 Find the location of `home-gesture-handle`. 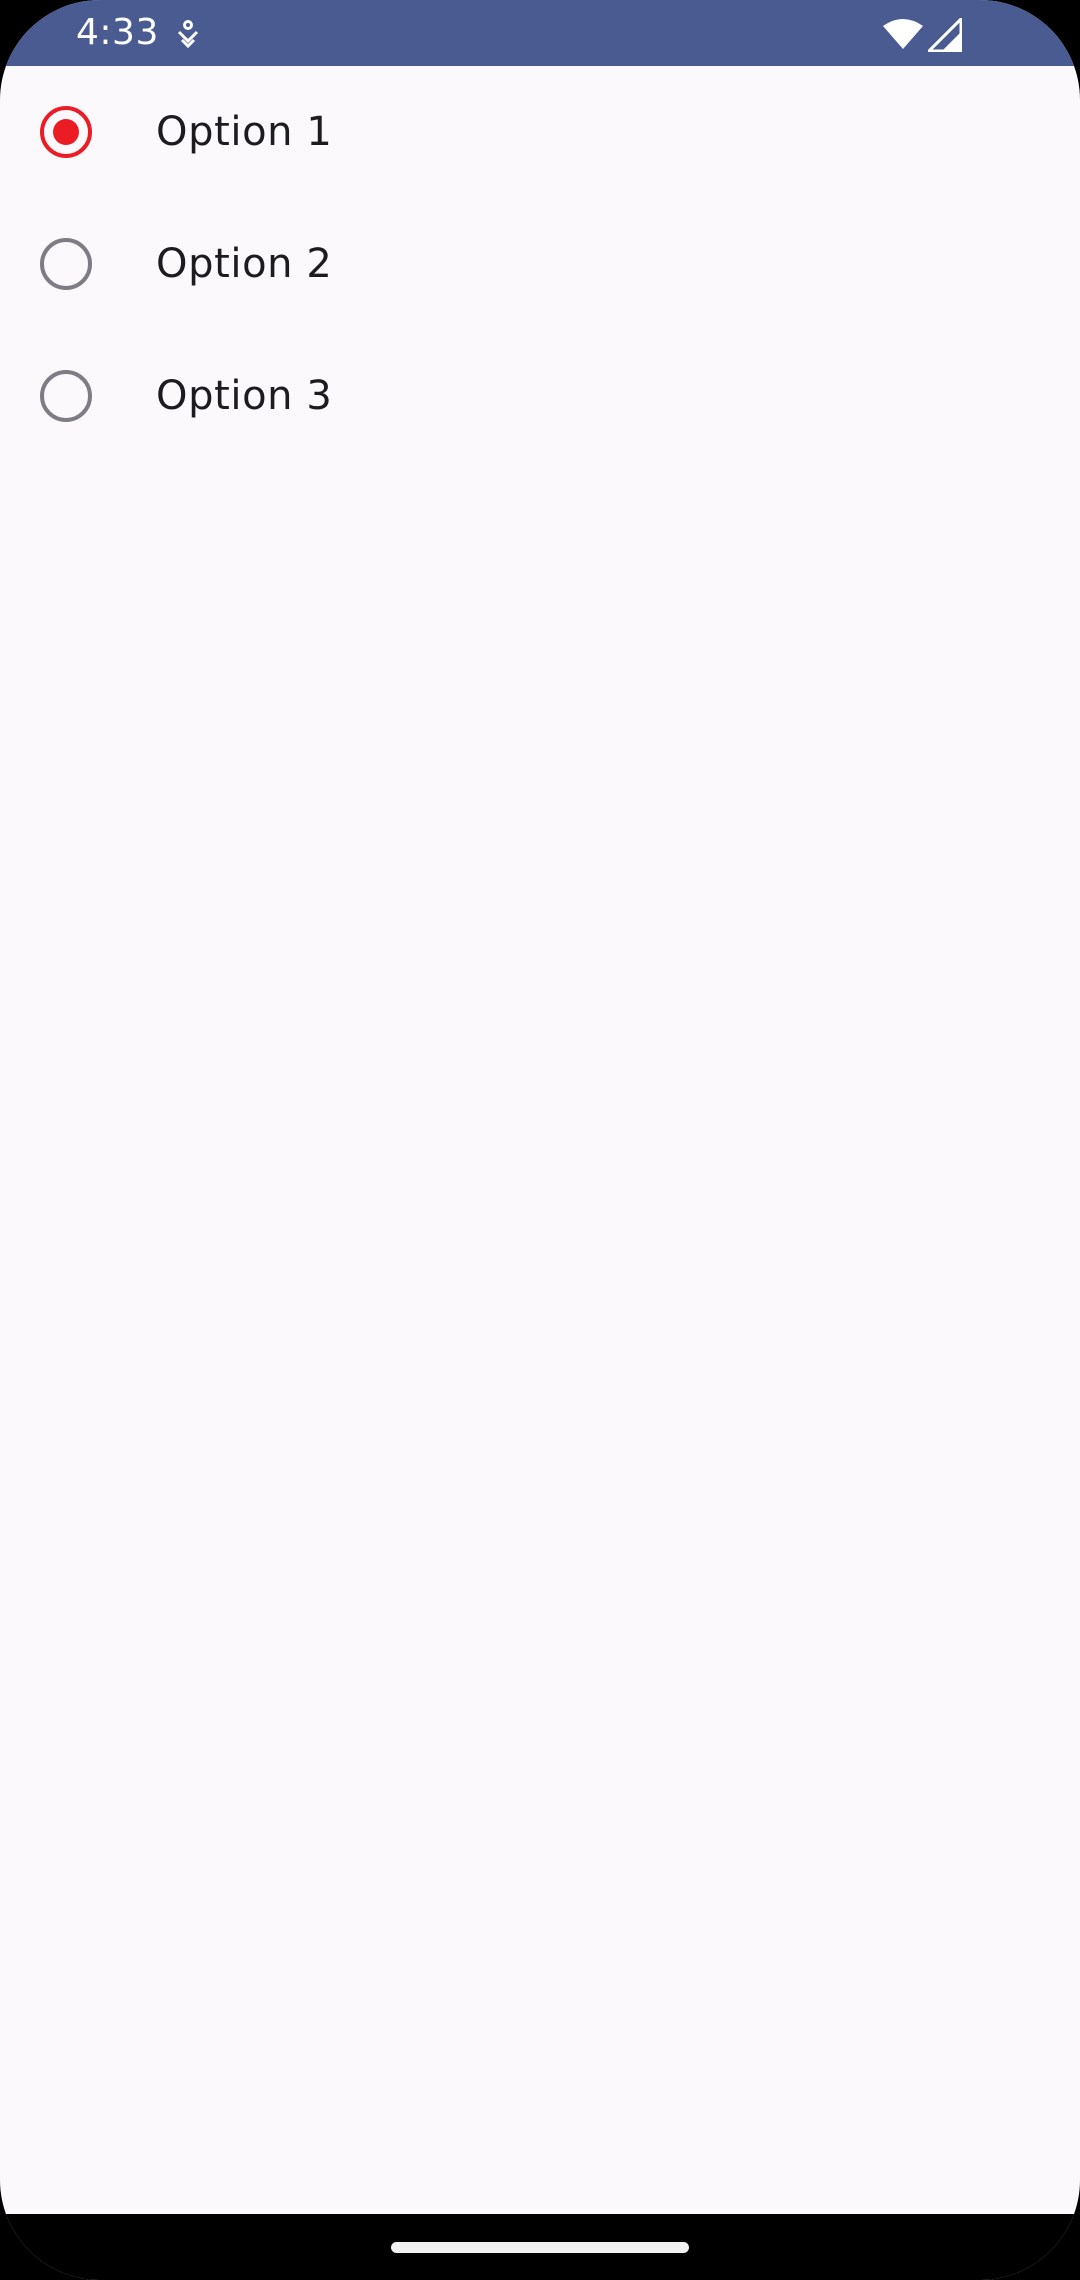

home-gesture-handle is located at coordinates (540, 2247).